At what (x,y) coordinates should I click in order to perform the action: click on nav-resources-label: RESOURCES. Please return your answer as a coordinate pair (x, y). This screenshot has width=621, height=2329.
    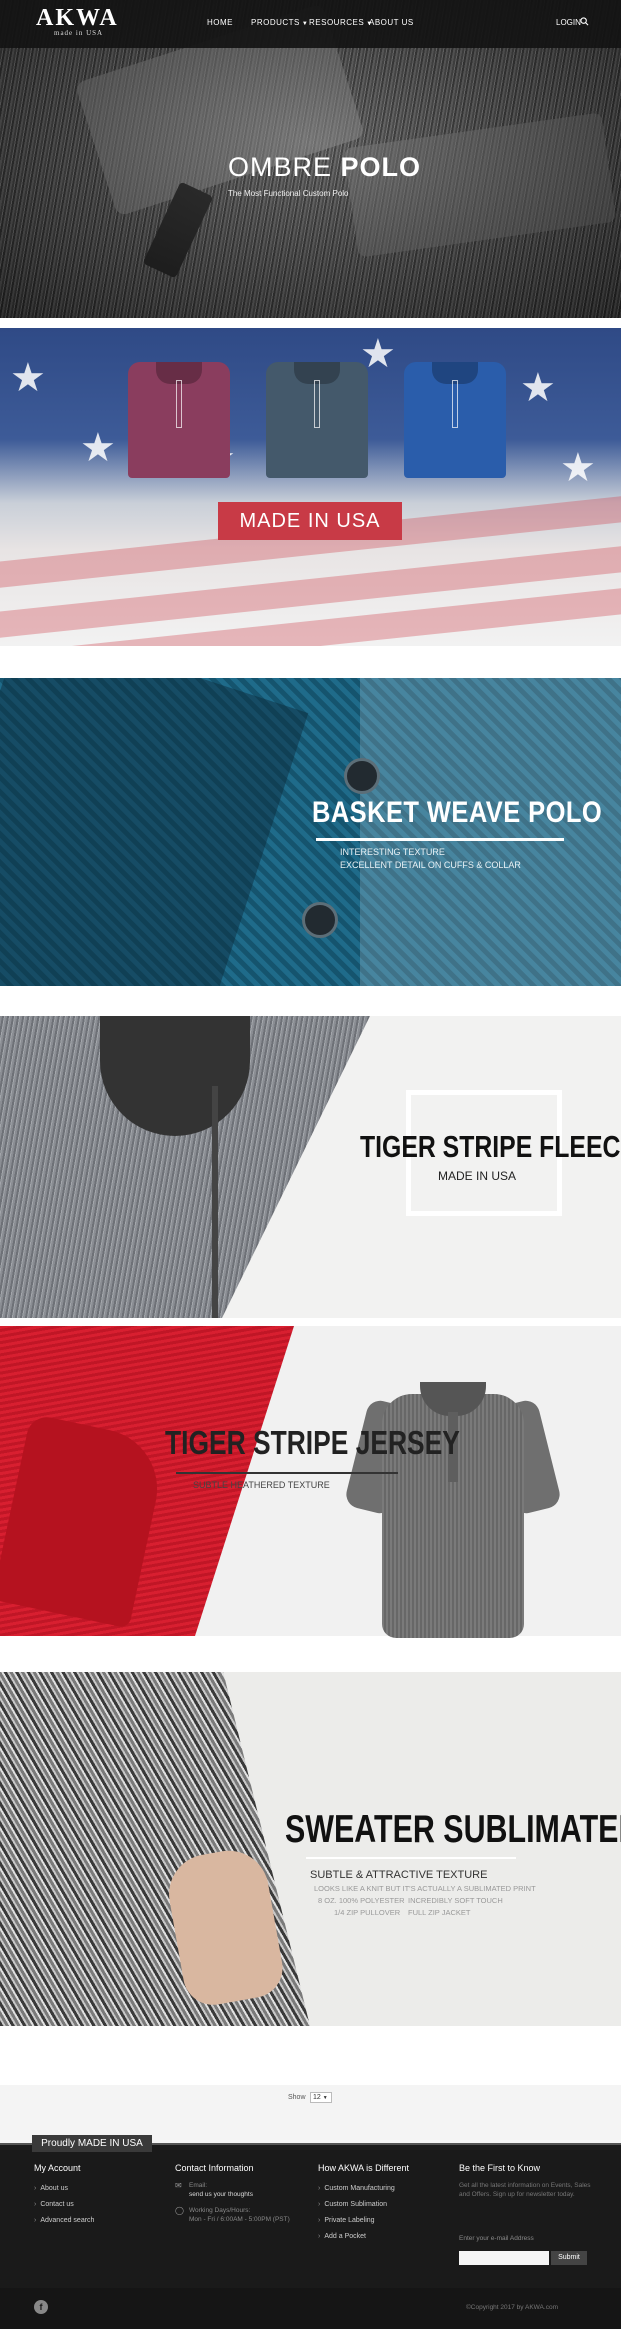
    Looking at the image, I should click on (337, 22).